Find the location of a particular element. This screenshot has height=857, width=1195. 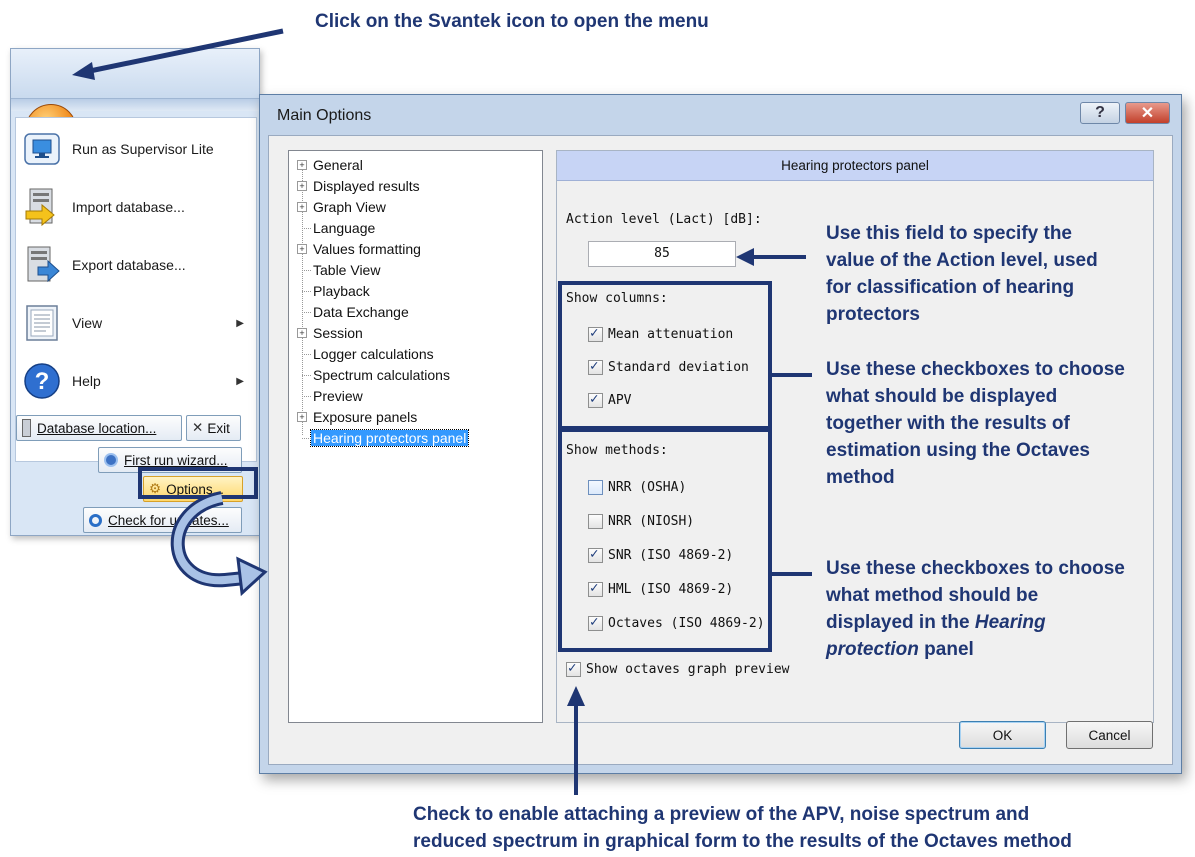

curved-arrow-head-icon is located at coordinates (252, 576).